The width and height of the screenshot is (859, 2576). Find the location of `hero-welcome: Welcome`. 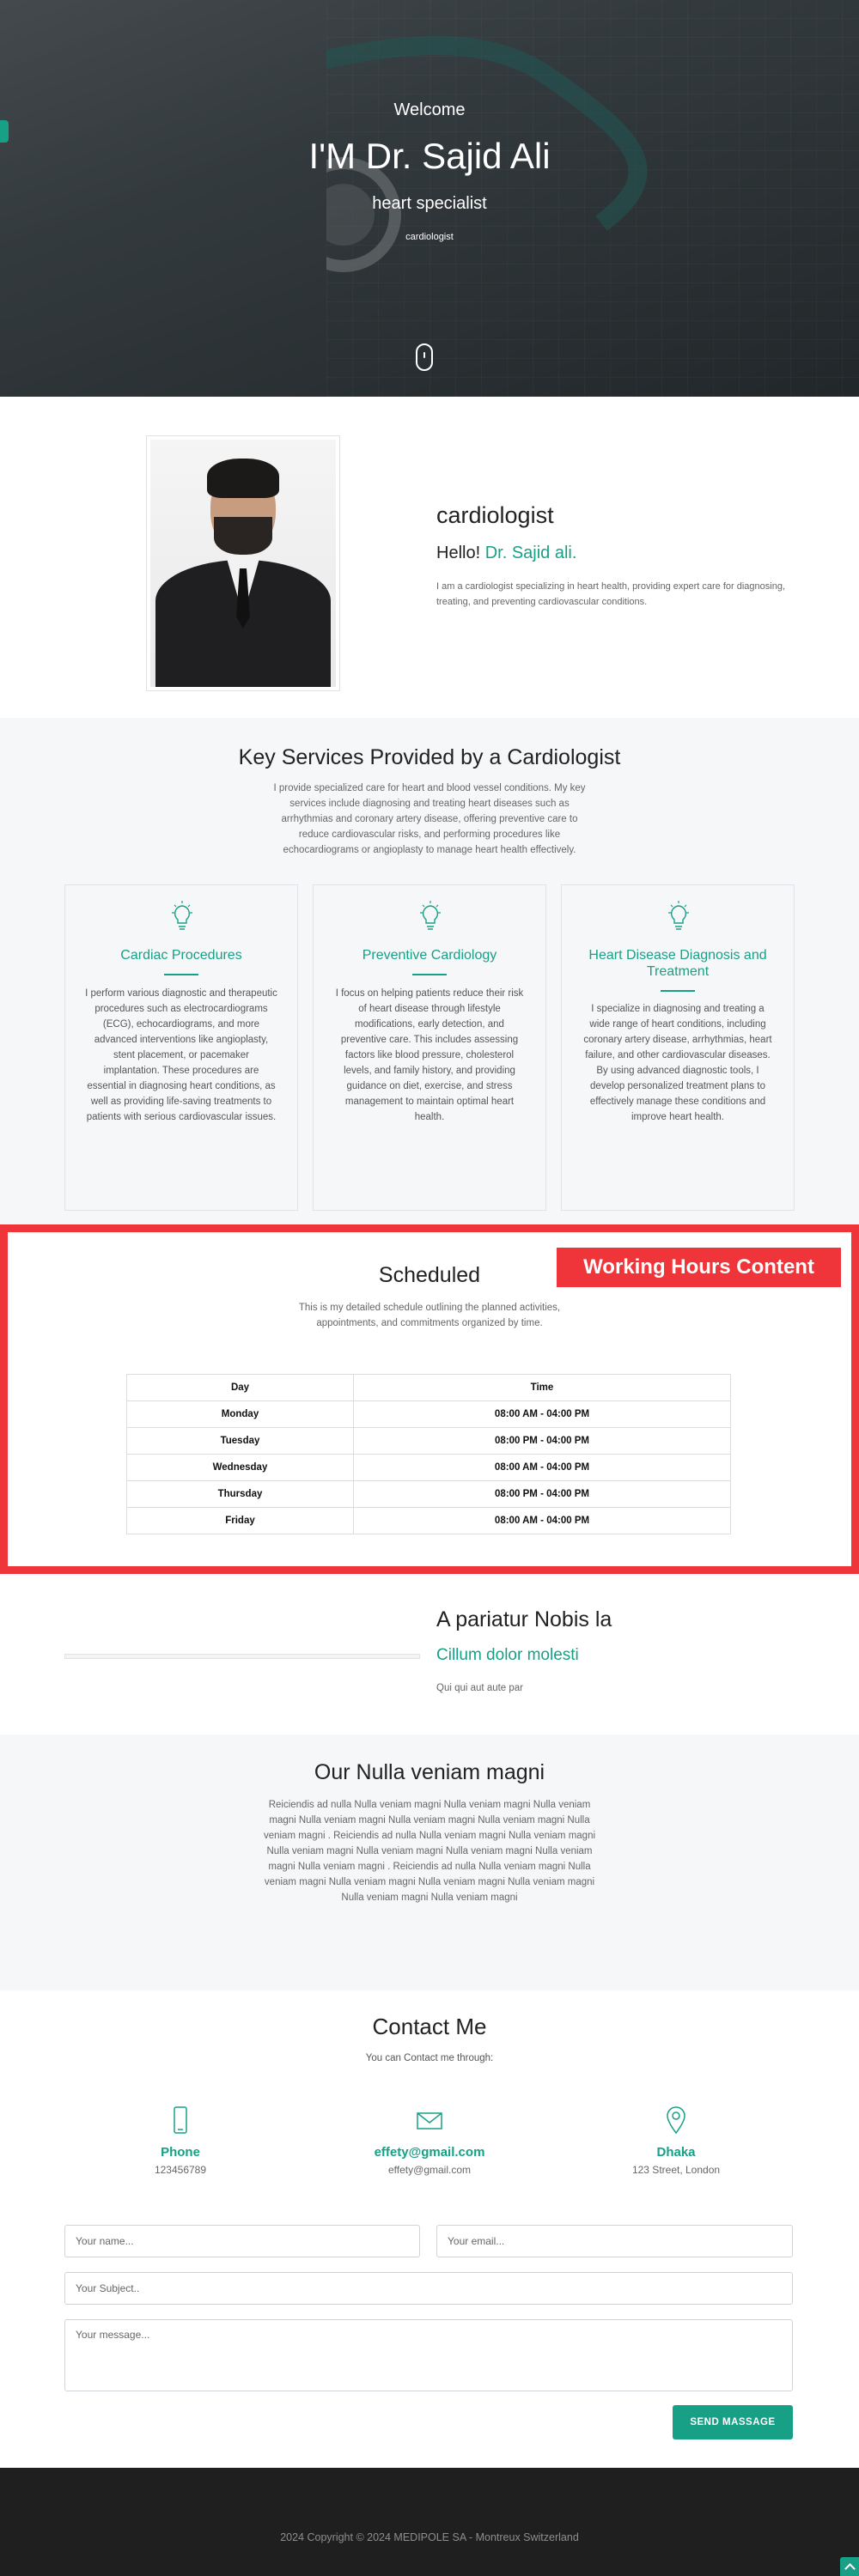

hero-welcome: Welcome is located at coordinates (430, 109).